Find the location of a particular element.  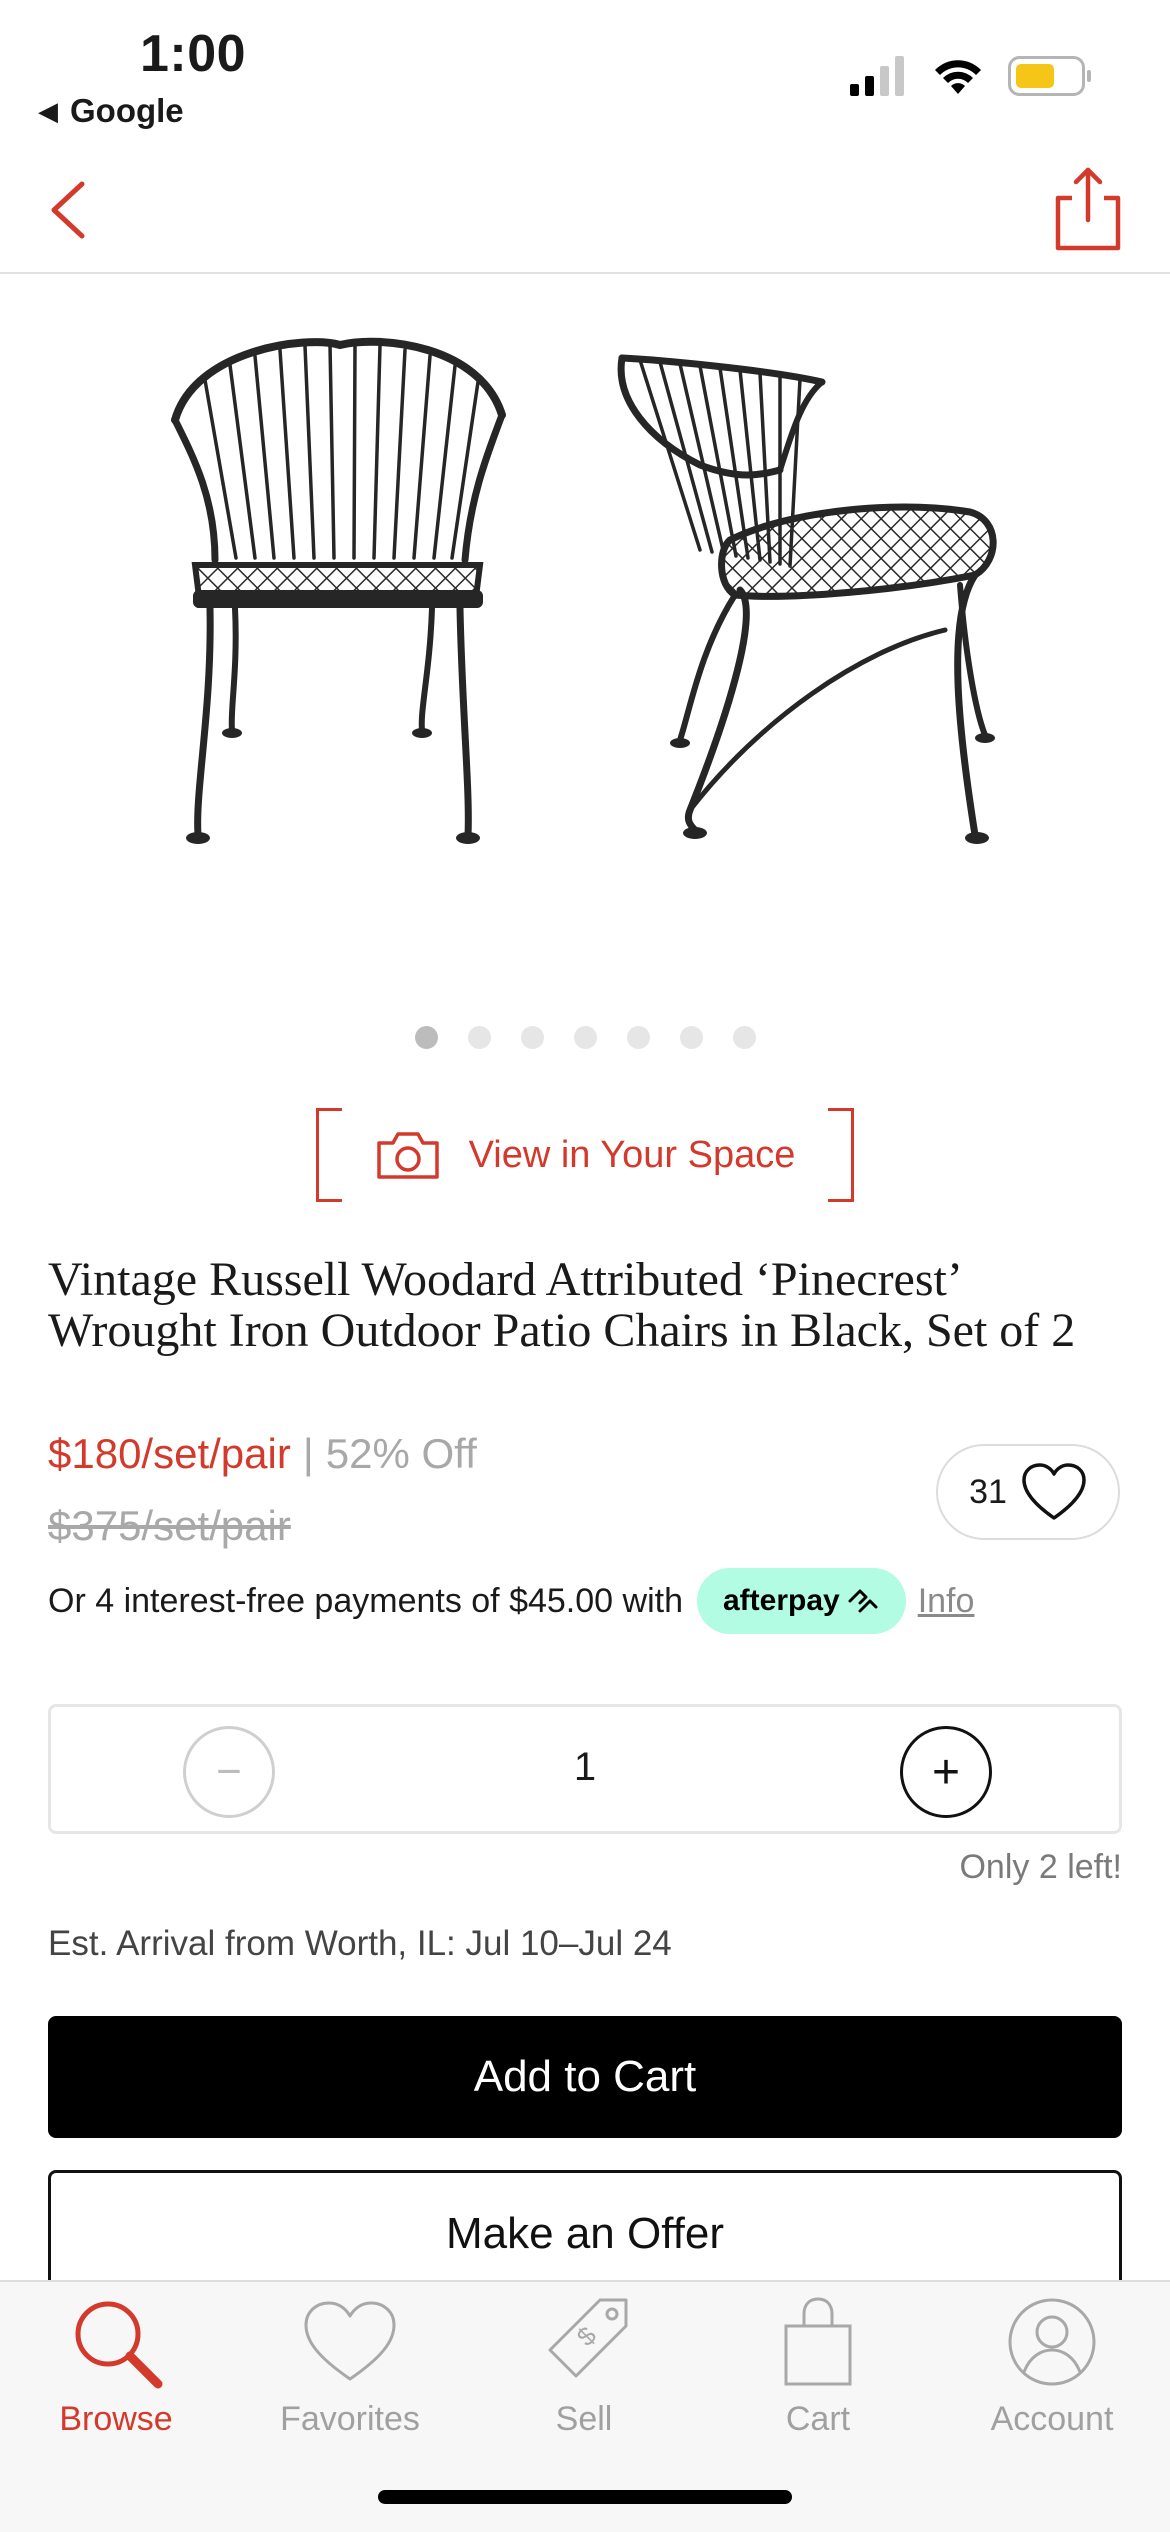

price-tag-icon: $ is located at coordinates (584, 2342).